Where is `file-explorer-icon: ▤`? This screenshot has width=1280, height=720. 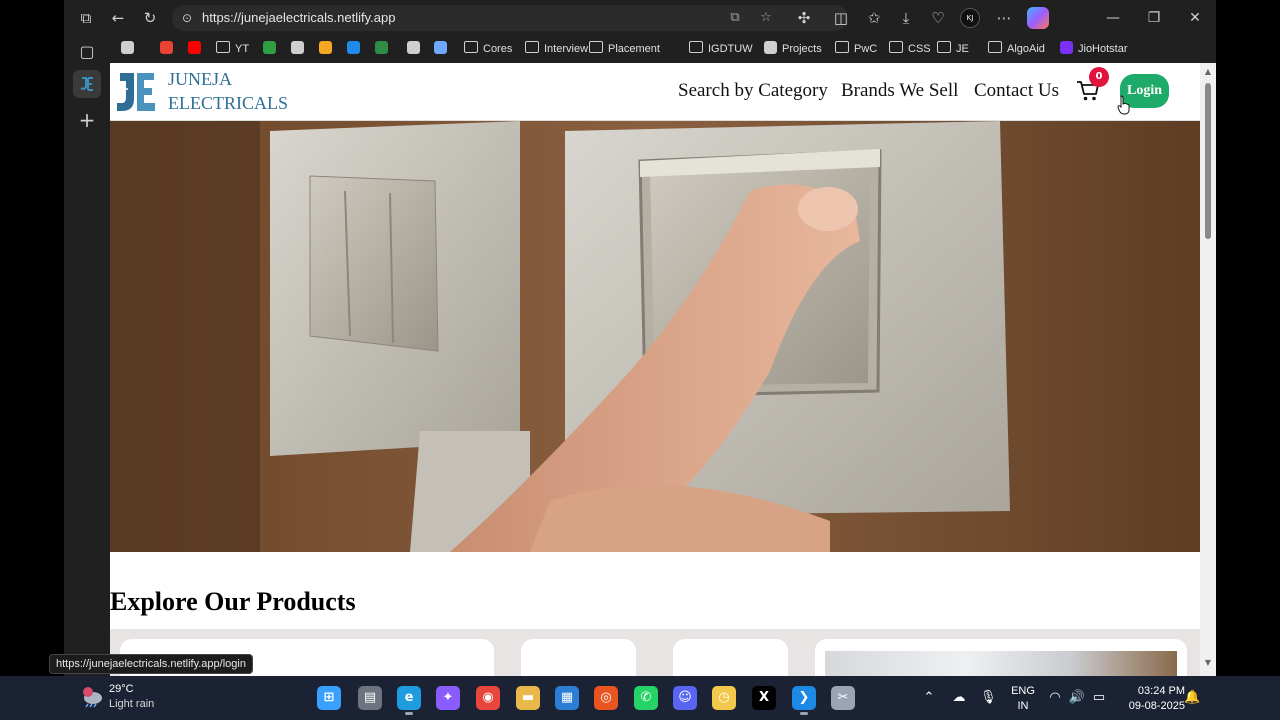
file-explorer-icon: ▤ is located at coordinates (370, 698).